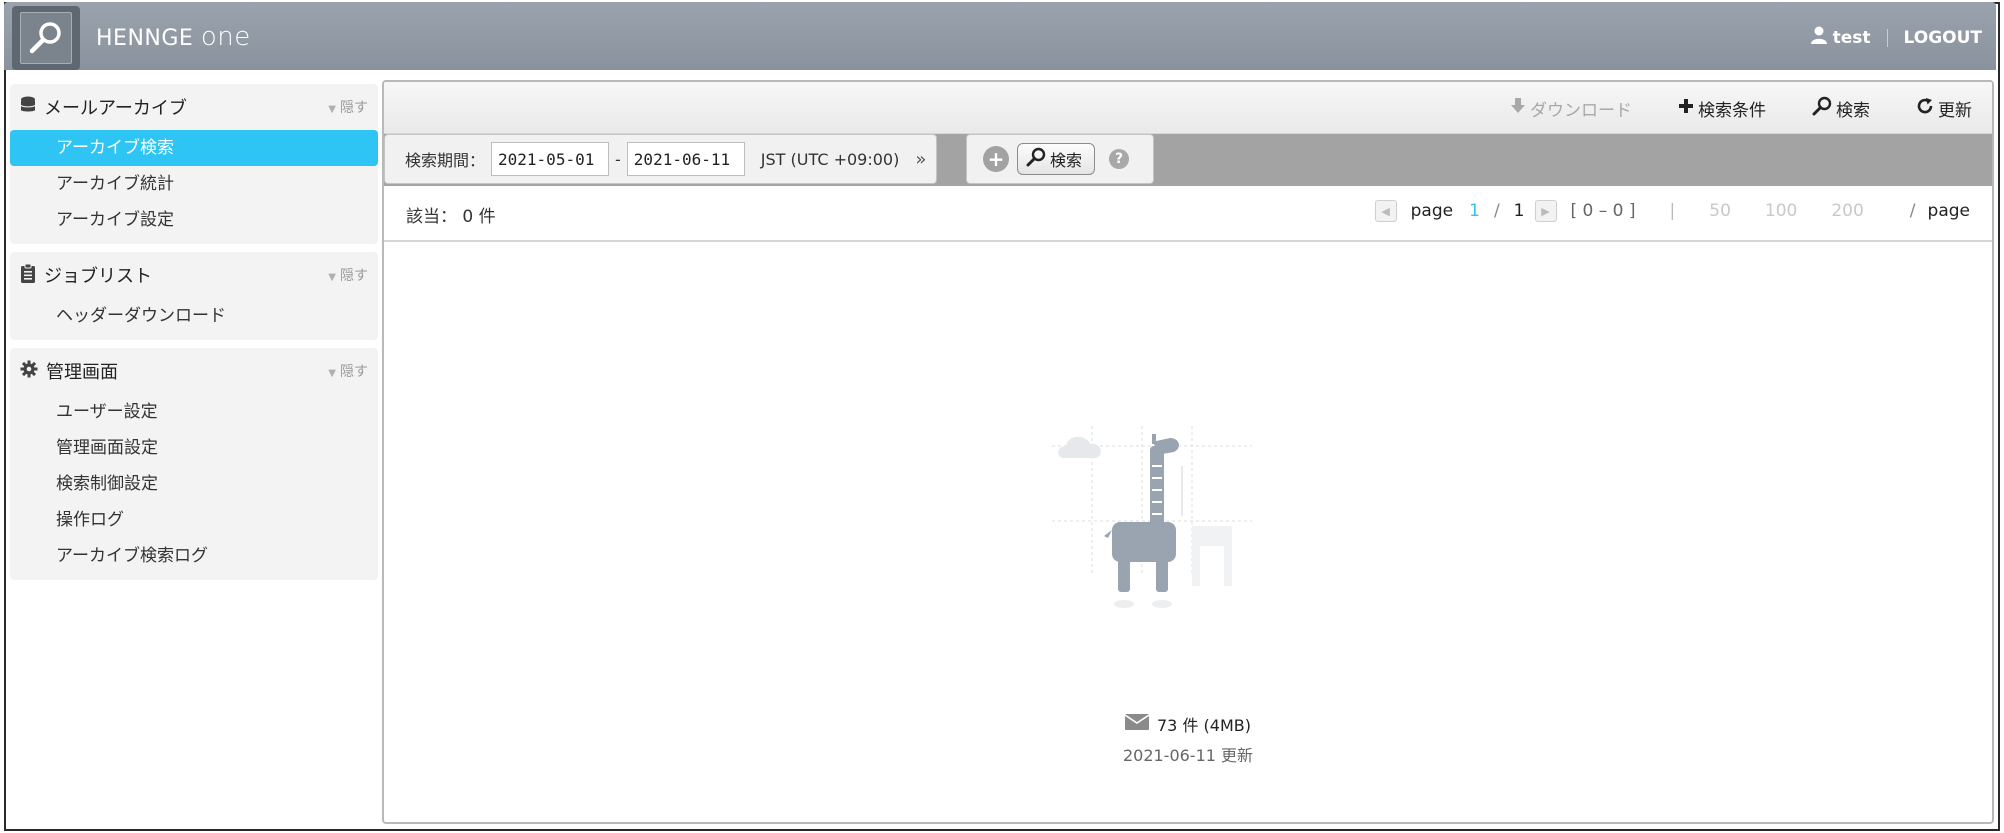  What do you see at coordinates (1000, 36) in the screenshot?
I see `app-header: HENNGE one test LOGOUT` at bounding box center [1000, 36].